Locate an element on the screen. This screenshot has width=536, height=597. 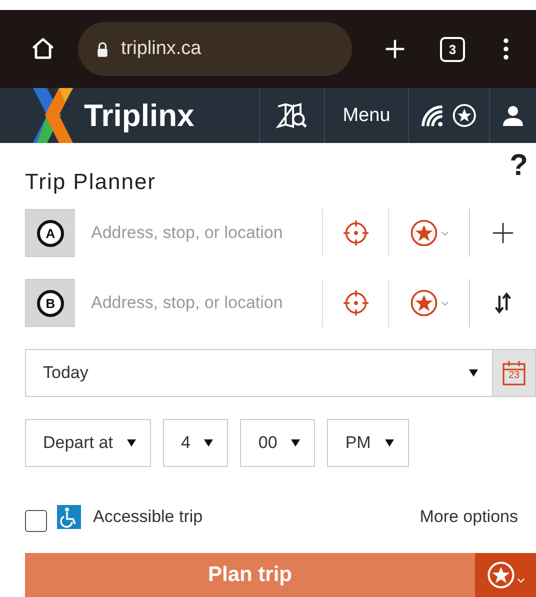
page-title: Trip Planner is located at coordinates (90, 182).